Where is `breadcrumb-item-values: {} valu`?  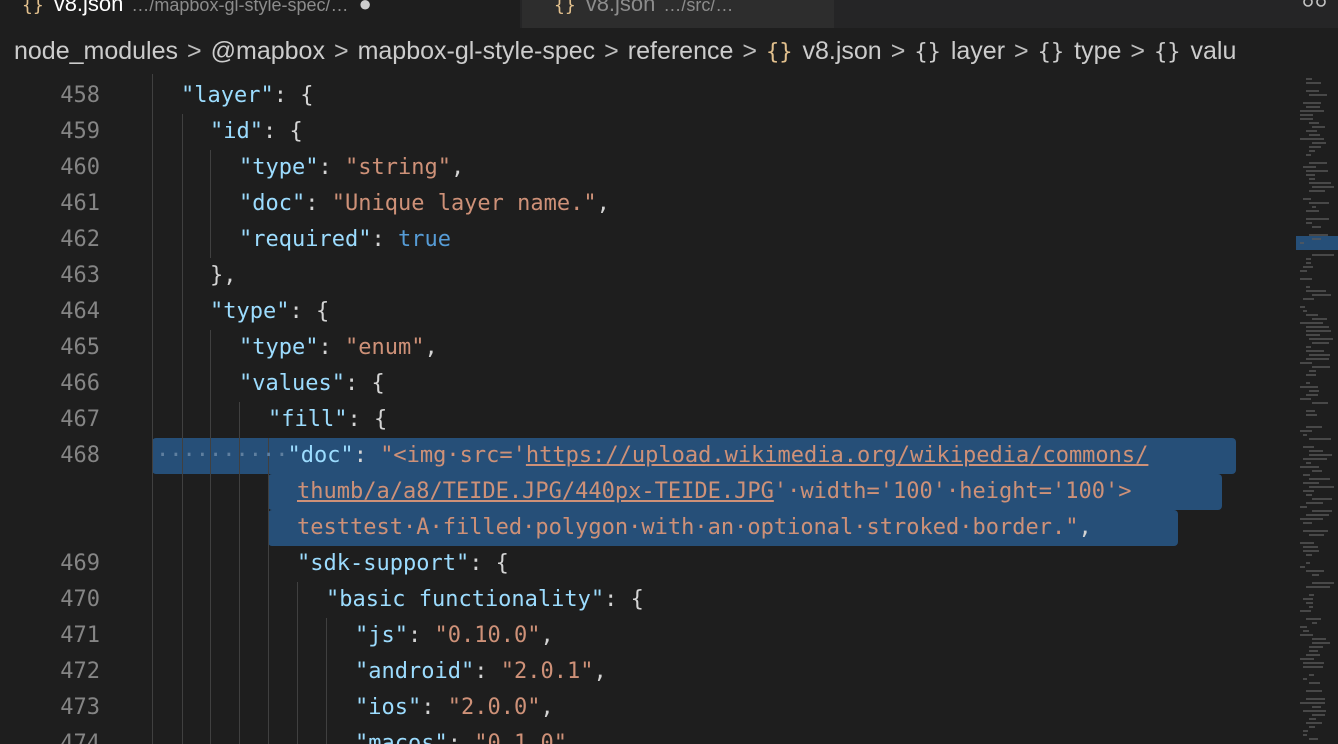 breadcrumb-item-values: {} valu is located at coordinates (1195, 51).